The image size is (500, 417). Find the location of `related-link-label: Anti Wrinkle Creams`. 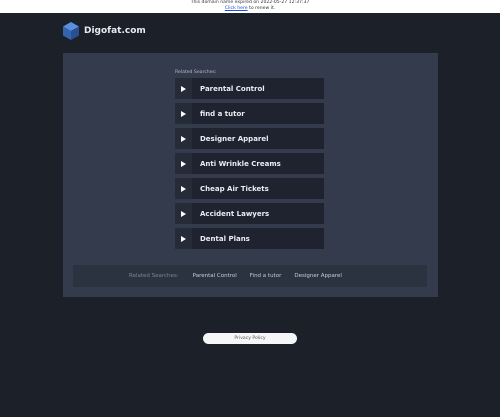

related-link-label: Anti Wrinkle Creams is located at coordinates (240, 163).